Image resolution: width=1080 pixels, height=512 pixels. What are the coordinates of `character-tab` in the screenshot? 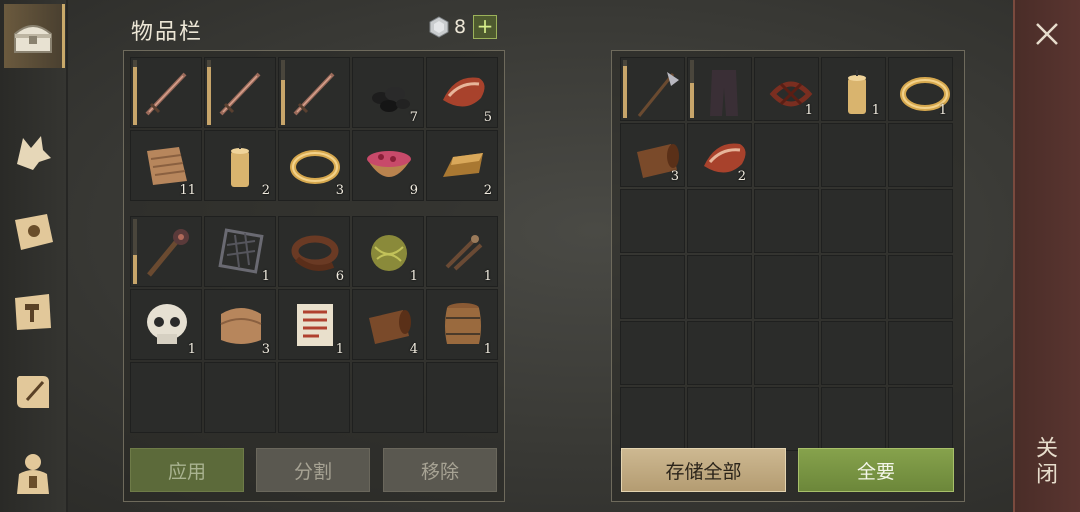 It's located at (33, 472).